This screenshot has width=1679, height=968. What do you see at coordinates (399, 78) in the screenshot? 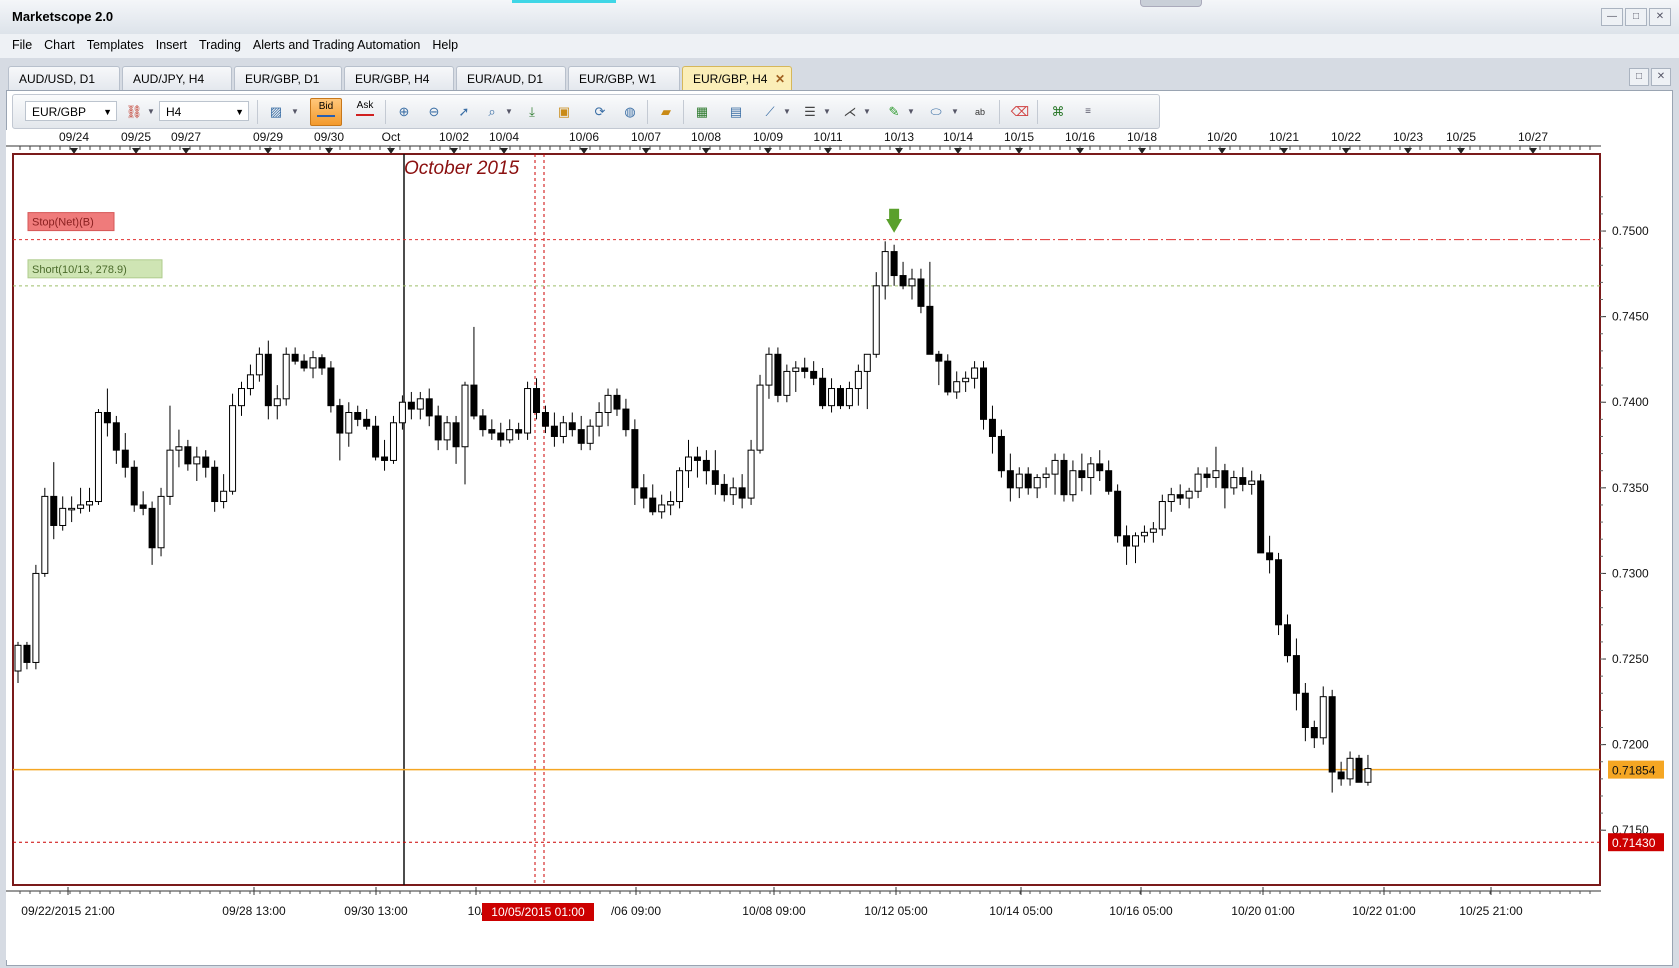
I see `tab-eurgbp-h4: EUR/GBP, H4` at bounding box center [399, 78].